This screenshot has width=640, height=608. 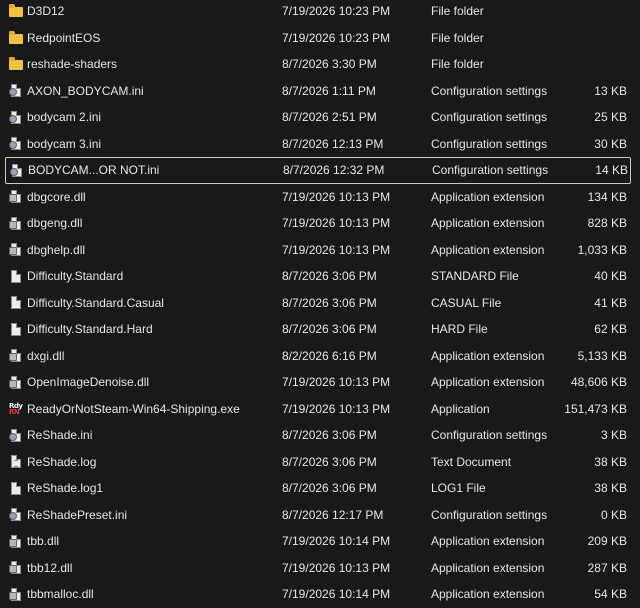 What do you see at coordinates (602, 355) in the screenshot?
I see `file-size: 5,133 KB` at bounding box center [602, 355].